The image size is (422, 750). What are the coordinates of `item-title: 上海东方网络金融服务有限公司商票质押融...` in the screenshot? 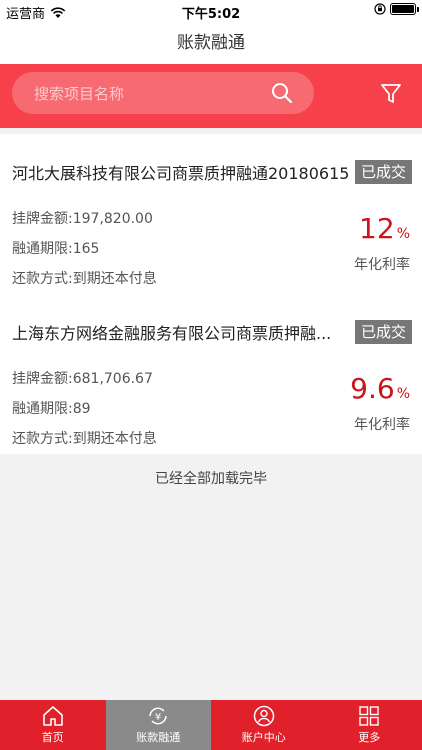 It's located at (172, 333).